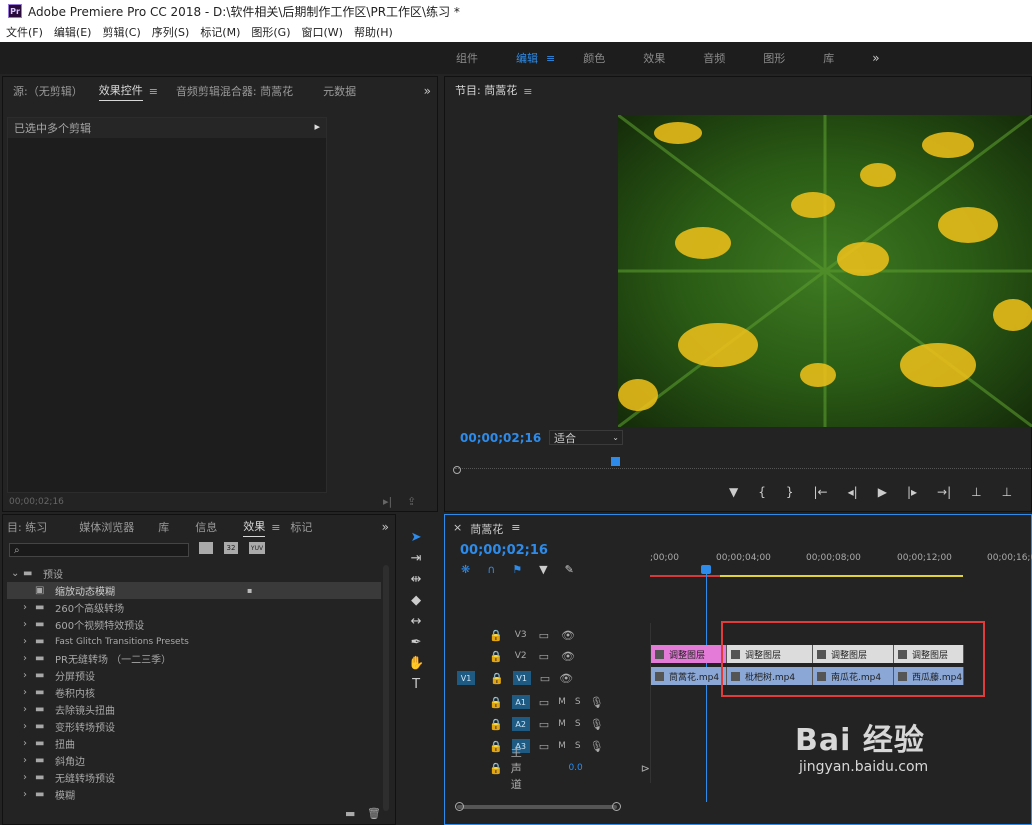  I want to click on export-frame-icon: ▸|, so click(387, 501).